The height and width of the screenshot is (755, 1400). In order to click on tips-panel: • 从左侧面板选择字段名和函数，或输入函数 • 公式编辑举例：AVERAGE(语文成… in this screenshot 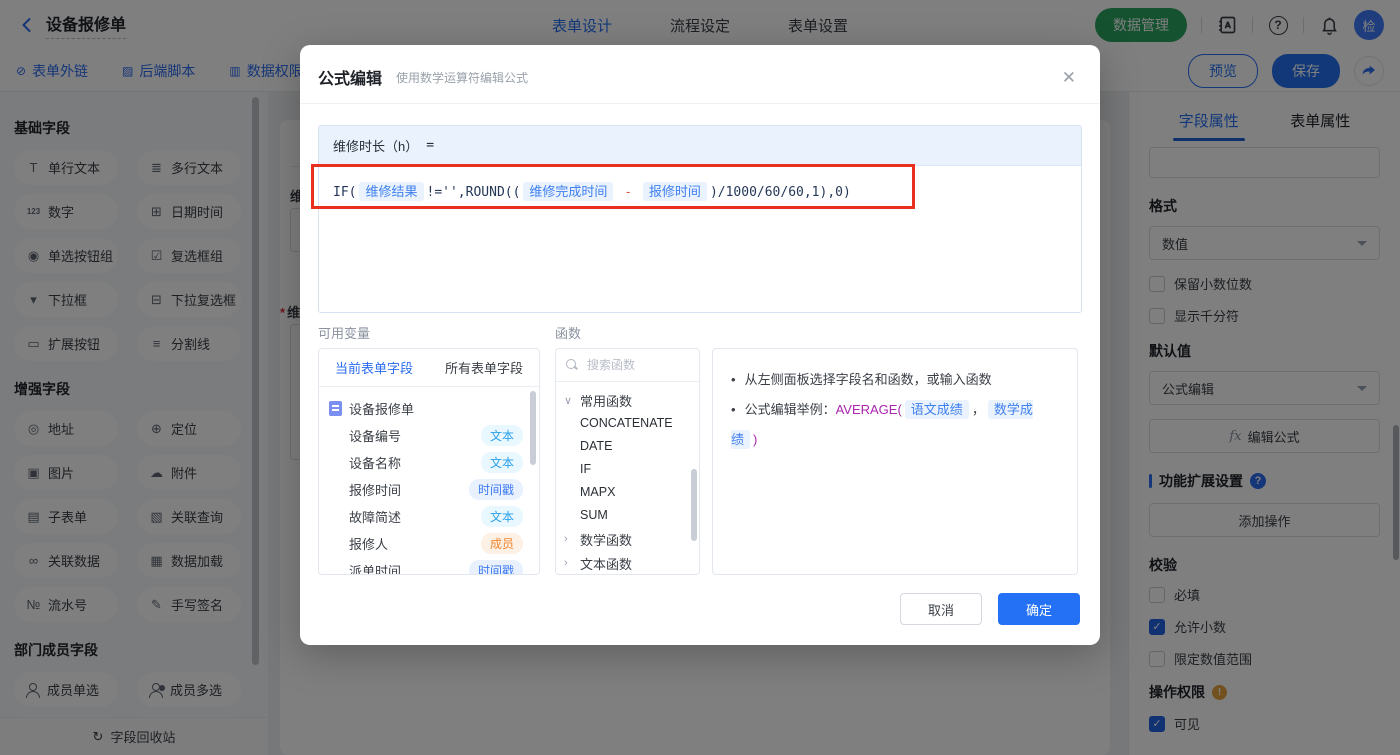, I will do `click(895, 461)`.